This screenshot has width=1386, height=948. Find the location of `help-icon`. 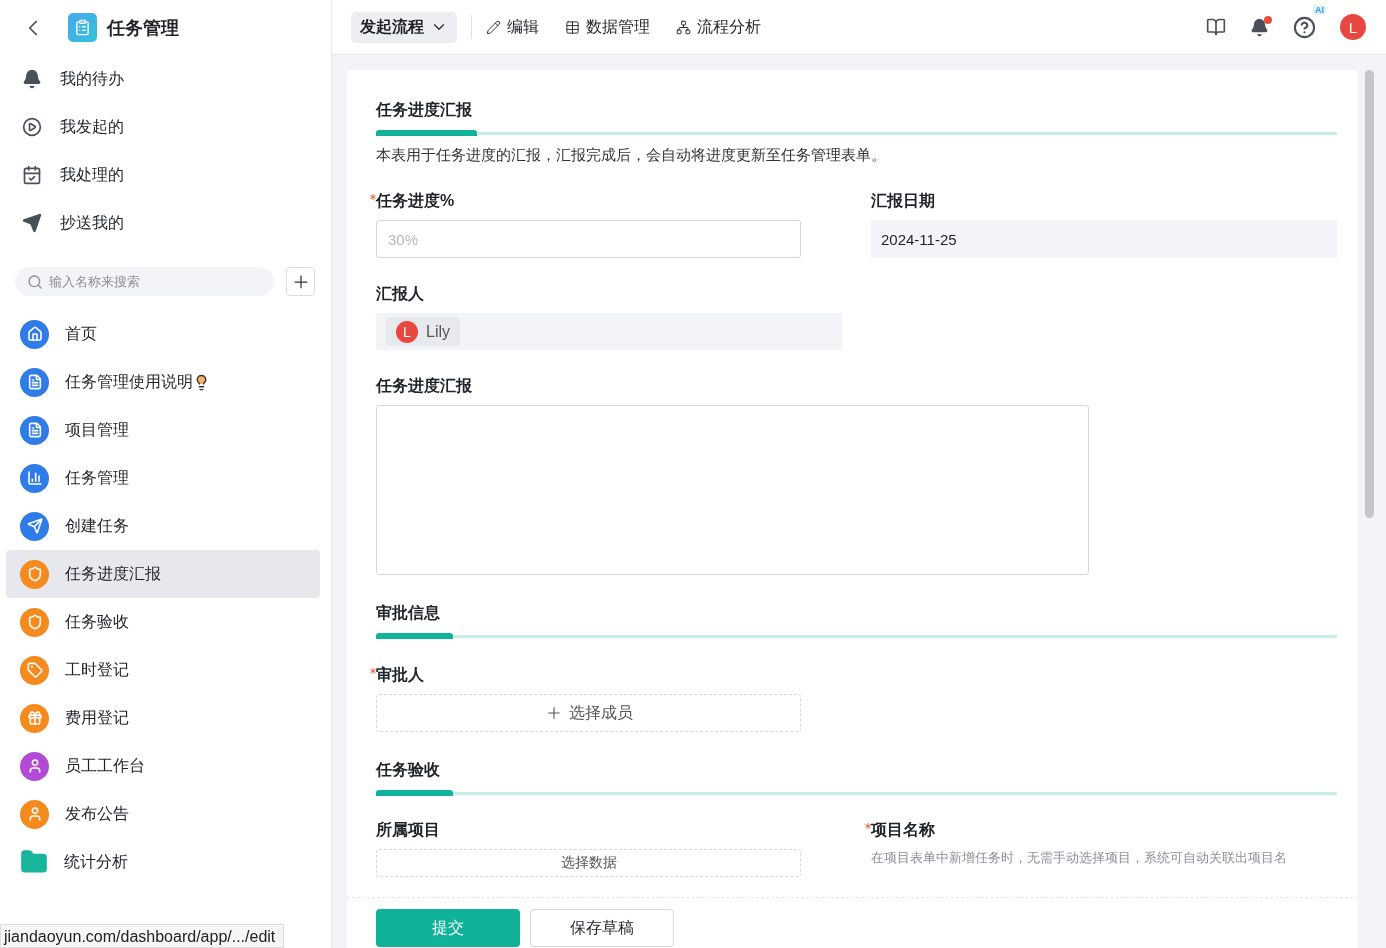

help-icon is located at coordinates (1304, 27).